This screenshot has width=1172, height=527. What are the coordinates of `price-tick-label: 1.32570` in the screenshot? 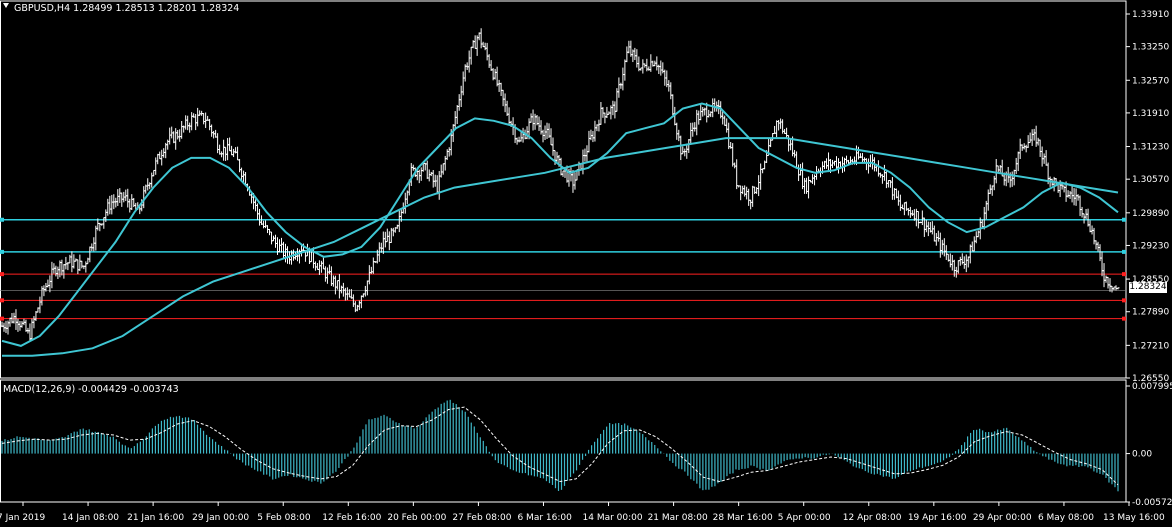 It's located at (1150, 81).